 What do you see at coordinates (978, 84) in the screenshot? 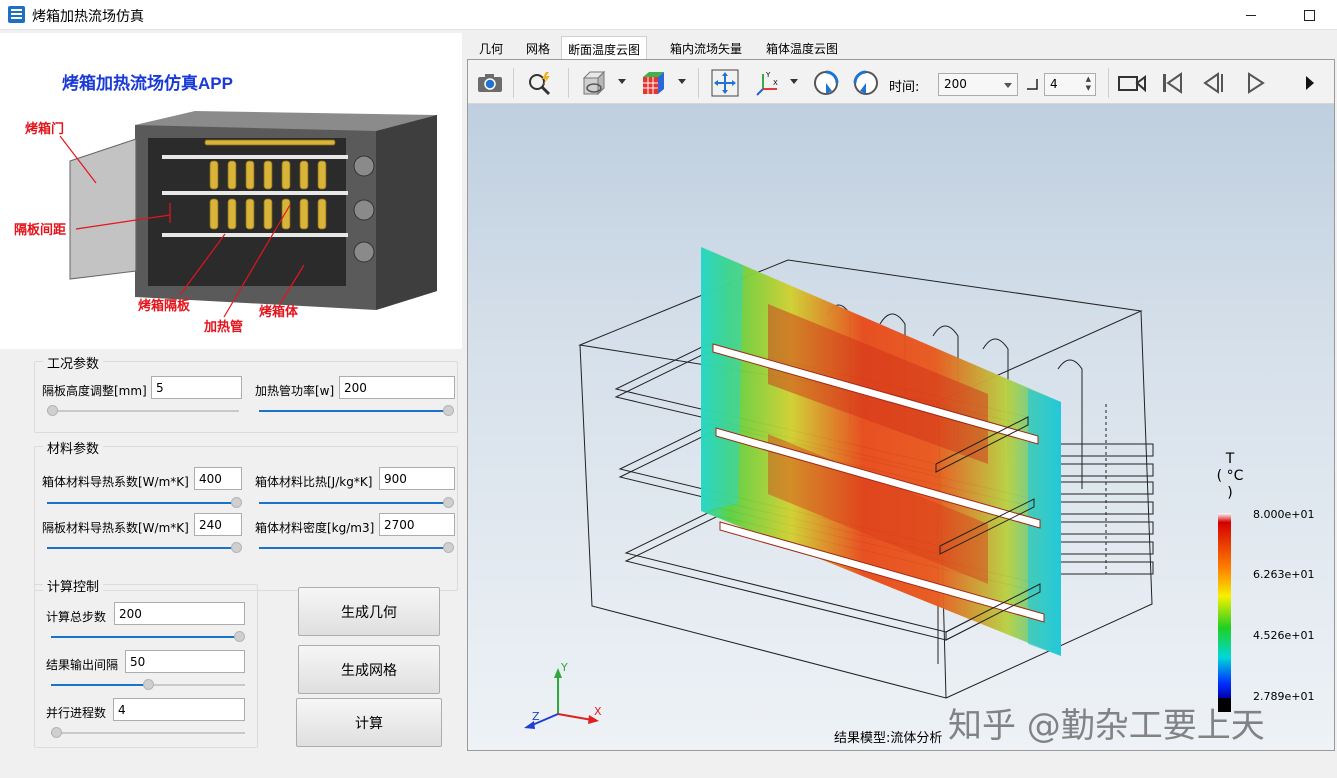
I see `time-select: 200` at bounding box center [978, 84].